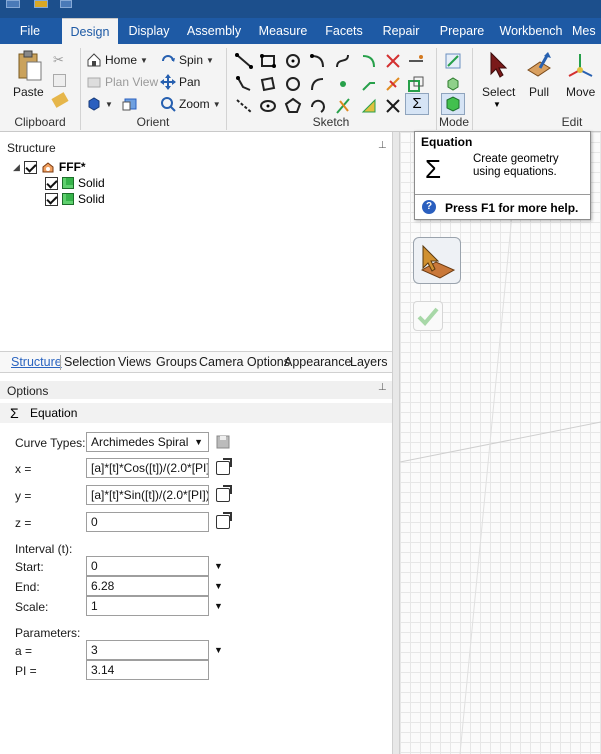  I want to click on plan-view-label: Plan View, so click(132, 82).